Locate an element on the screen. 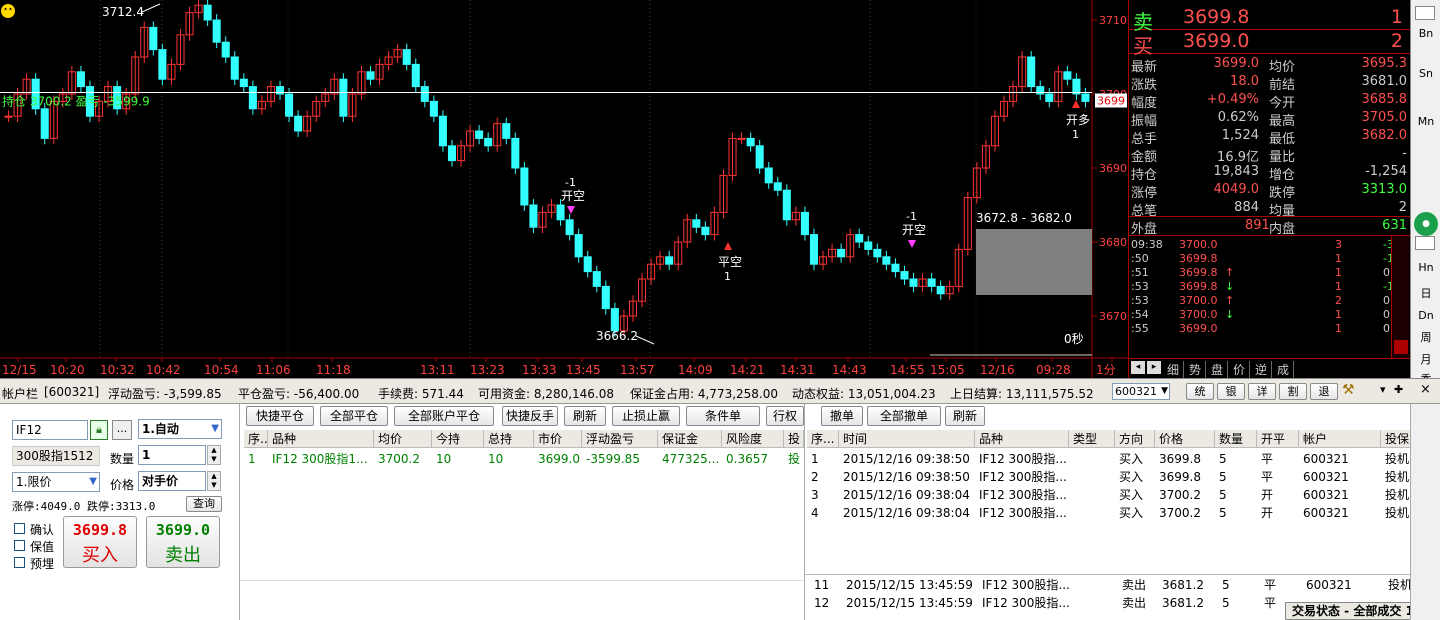 This screenshot has width=1440, height=620. positions-cell: 3699.0 is located at coordinates (558, 459).